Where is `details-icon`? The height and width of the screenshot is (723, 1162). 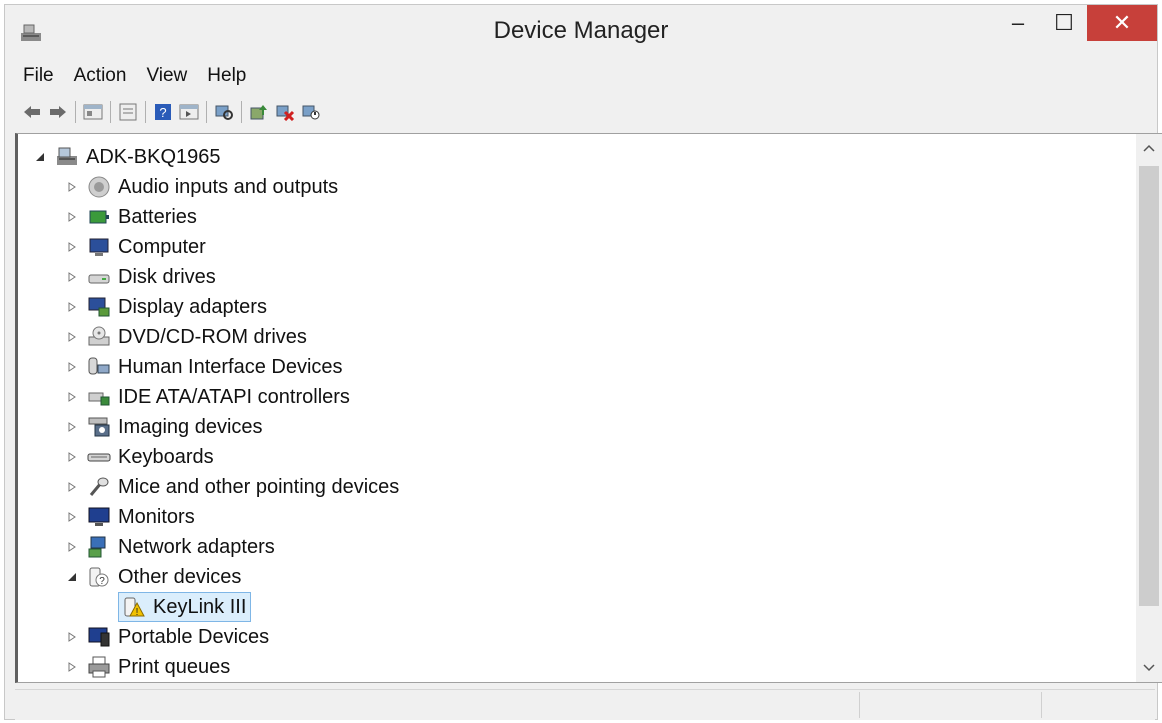 details-icon is located at coordinates (128, 112).